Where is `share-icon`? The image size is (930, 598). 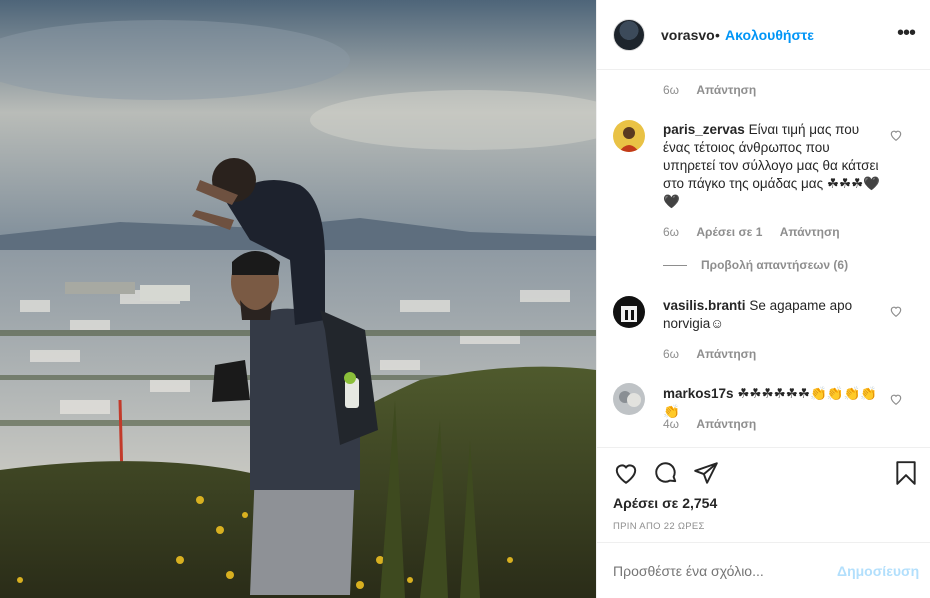
share-icon is located at coordinates (706, 473).